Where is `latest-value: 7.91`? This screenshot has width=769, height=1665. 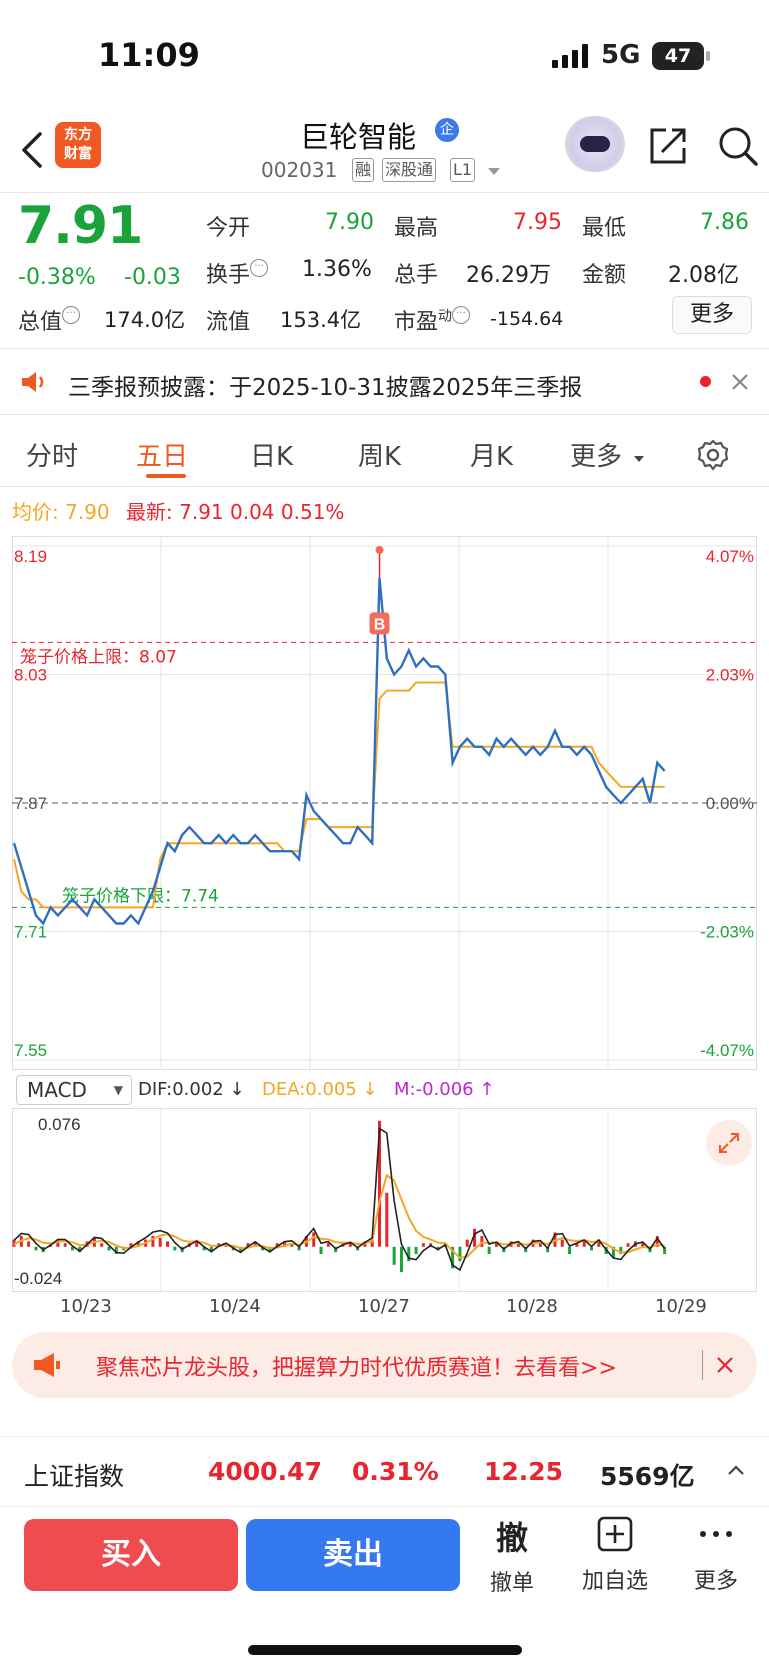 latest-value: 7.91 is located at coordinates (201, 512).